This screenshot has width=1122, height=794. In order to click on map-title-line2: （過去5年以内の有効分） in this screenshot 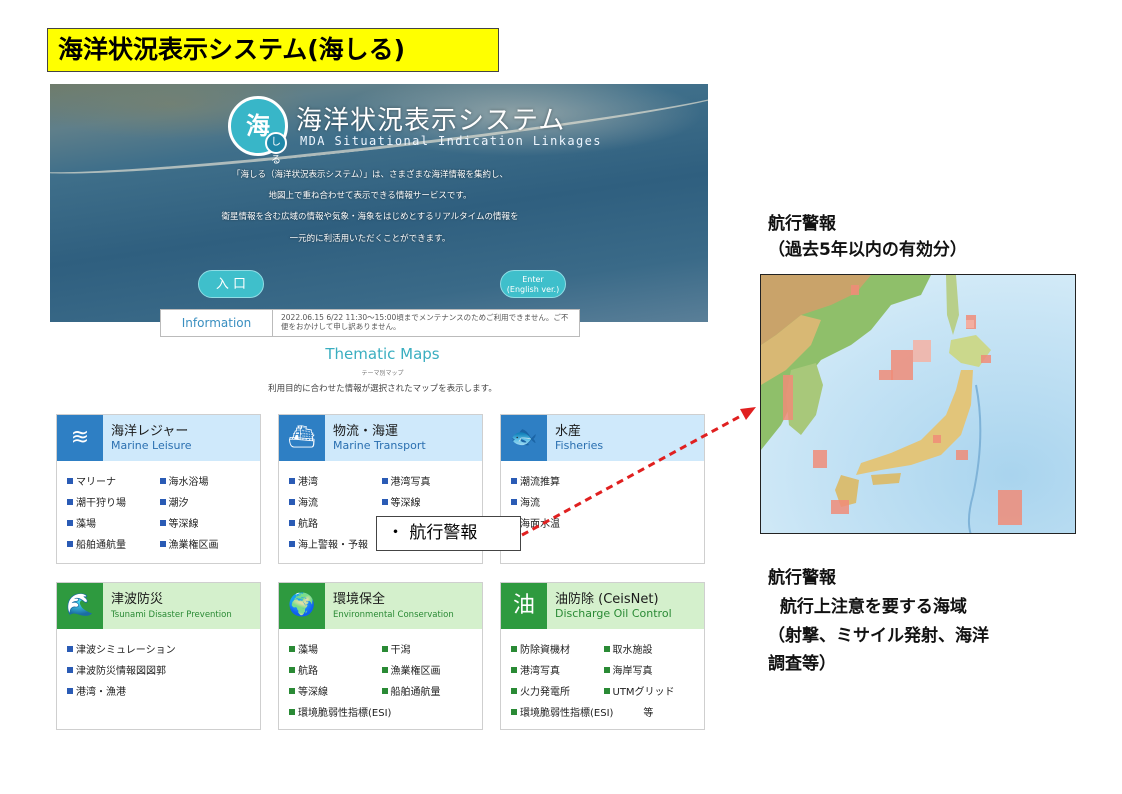, I will do `click(867, 250)`.